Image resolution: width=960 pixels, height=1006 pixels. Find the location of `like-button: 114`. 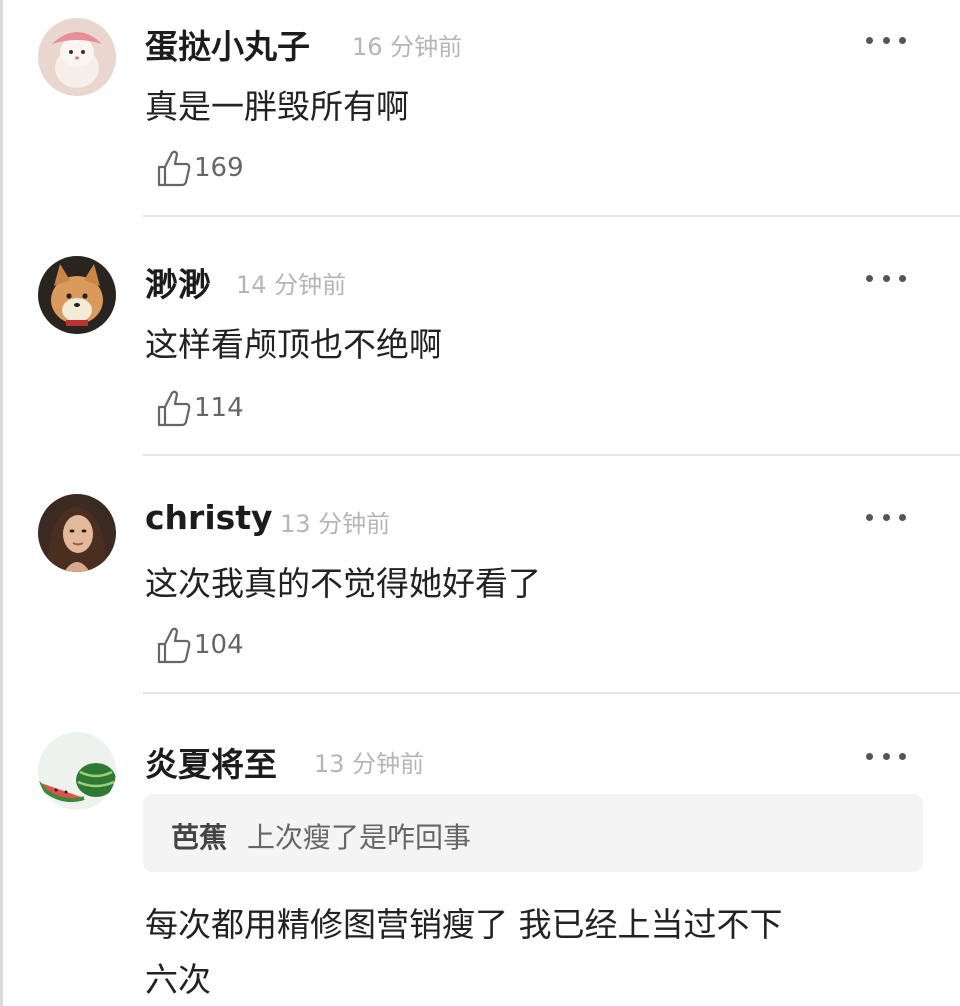

like-button: 114 is located at coordinates (200, 408).